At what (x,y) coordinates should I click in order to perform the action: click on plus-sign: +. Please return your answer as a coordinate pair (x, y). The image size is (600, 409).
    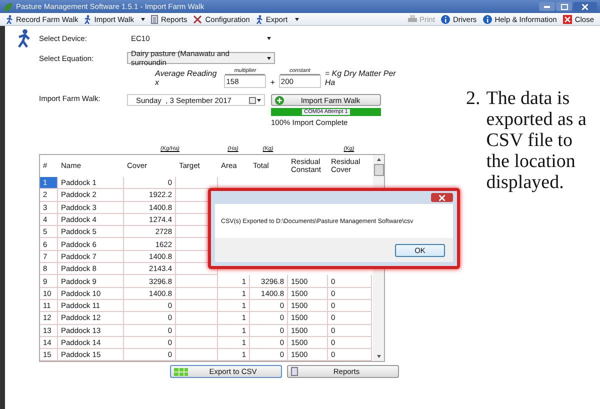
    Looking at the image, I should click on (272, 83).